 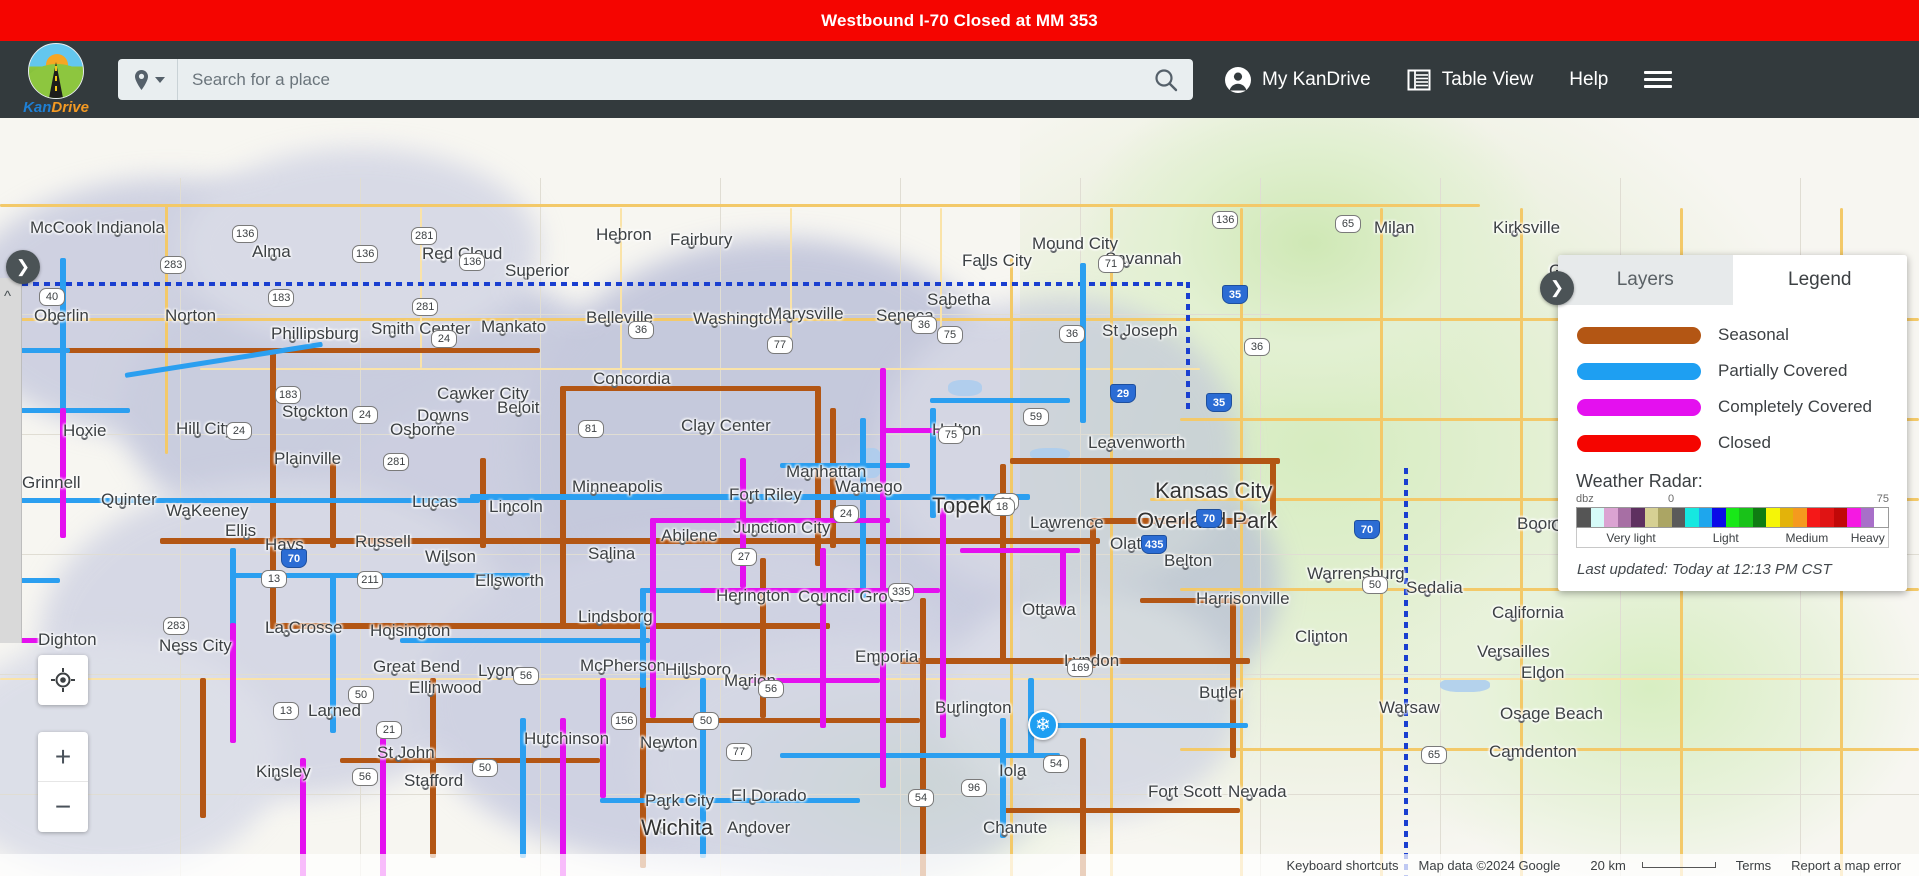 What do you see at coordinates (176, 626) in the screenshot?
I see `highway-shield: 283` at bounding box center [176, 626].